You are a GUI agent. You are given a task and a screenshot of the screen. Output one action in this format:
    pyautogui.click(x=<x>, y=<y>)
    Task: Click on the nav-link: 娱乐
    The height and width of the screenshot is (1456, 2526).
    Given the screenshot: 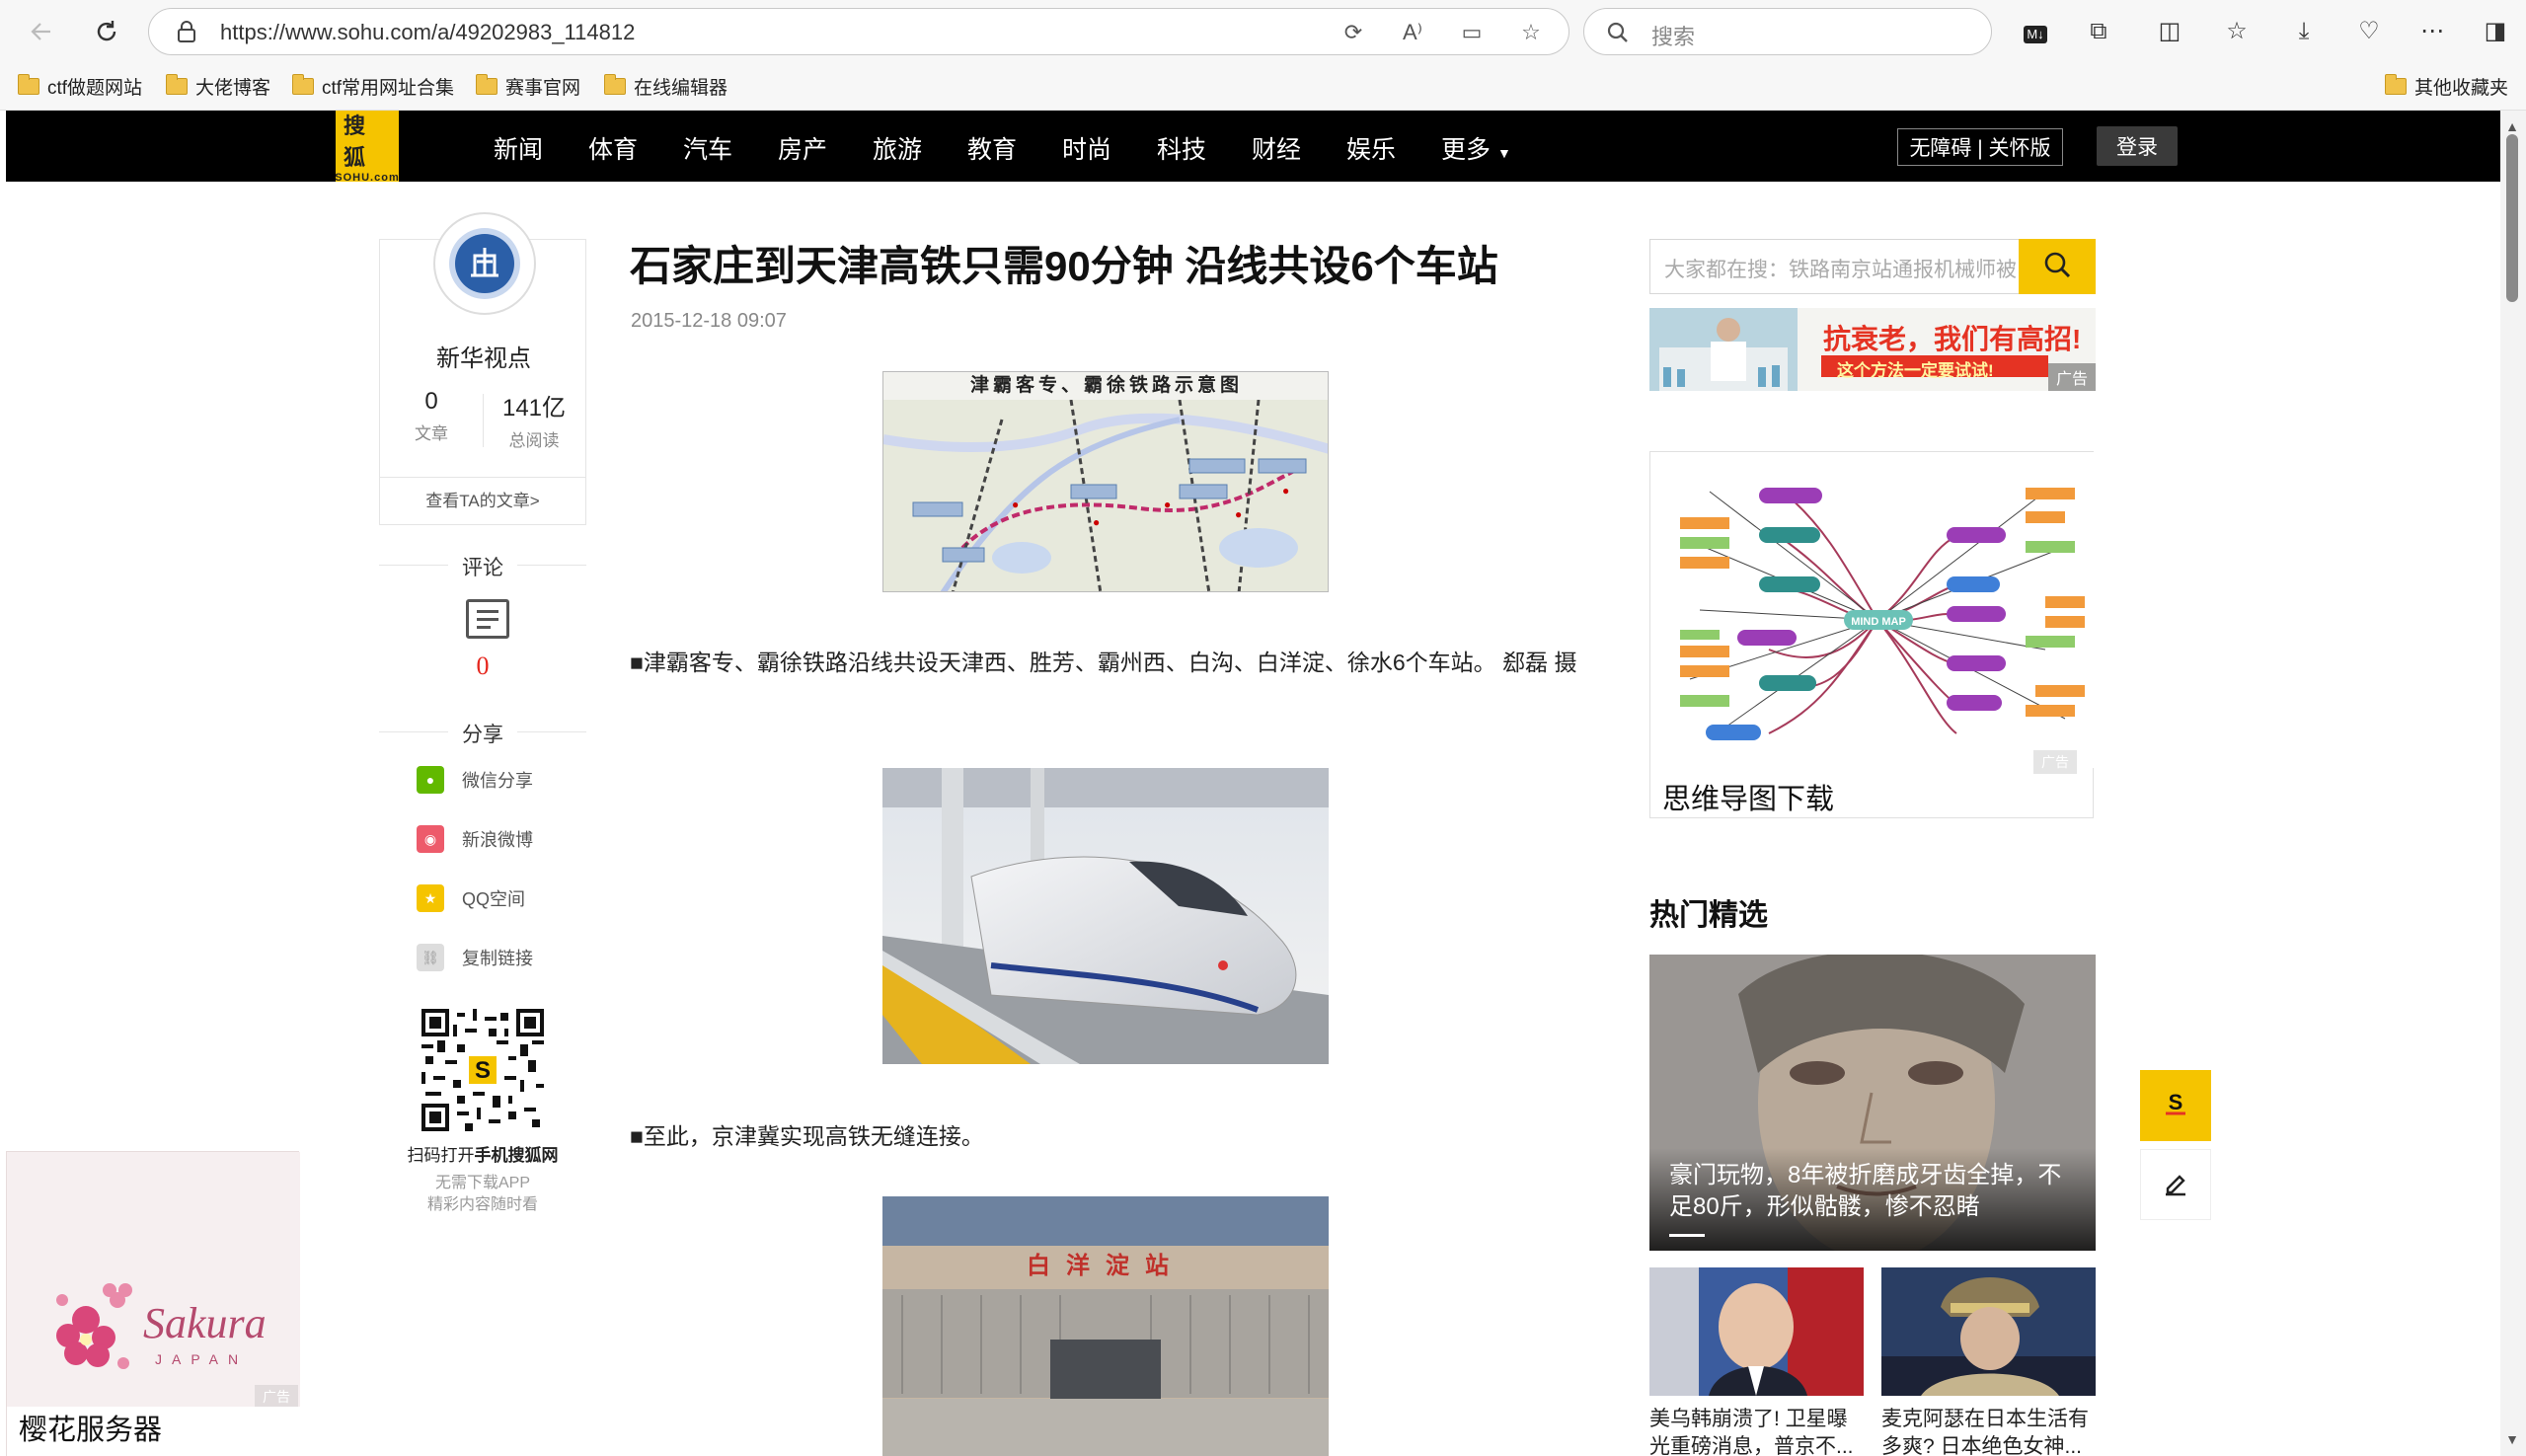 What is the action you would take?
    pyautogui.click(x=1371, y=148)
    